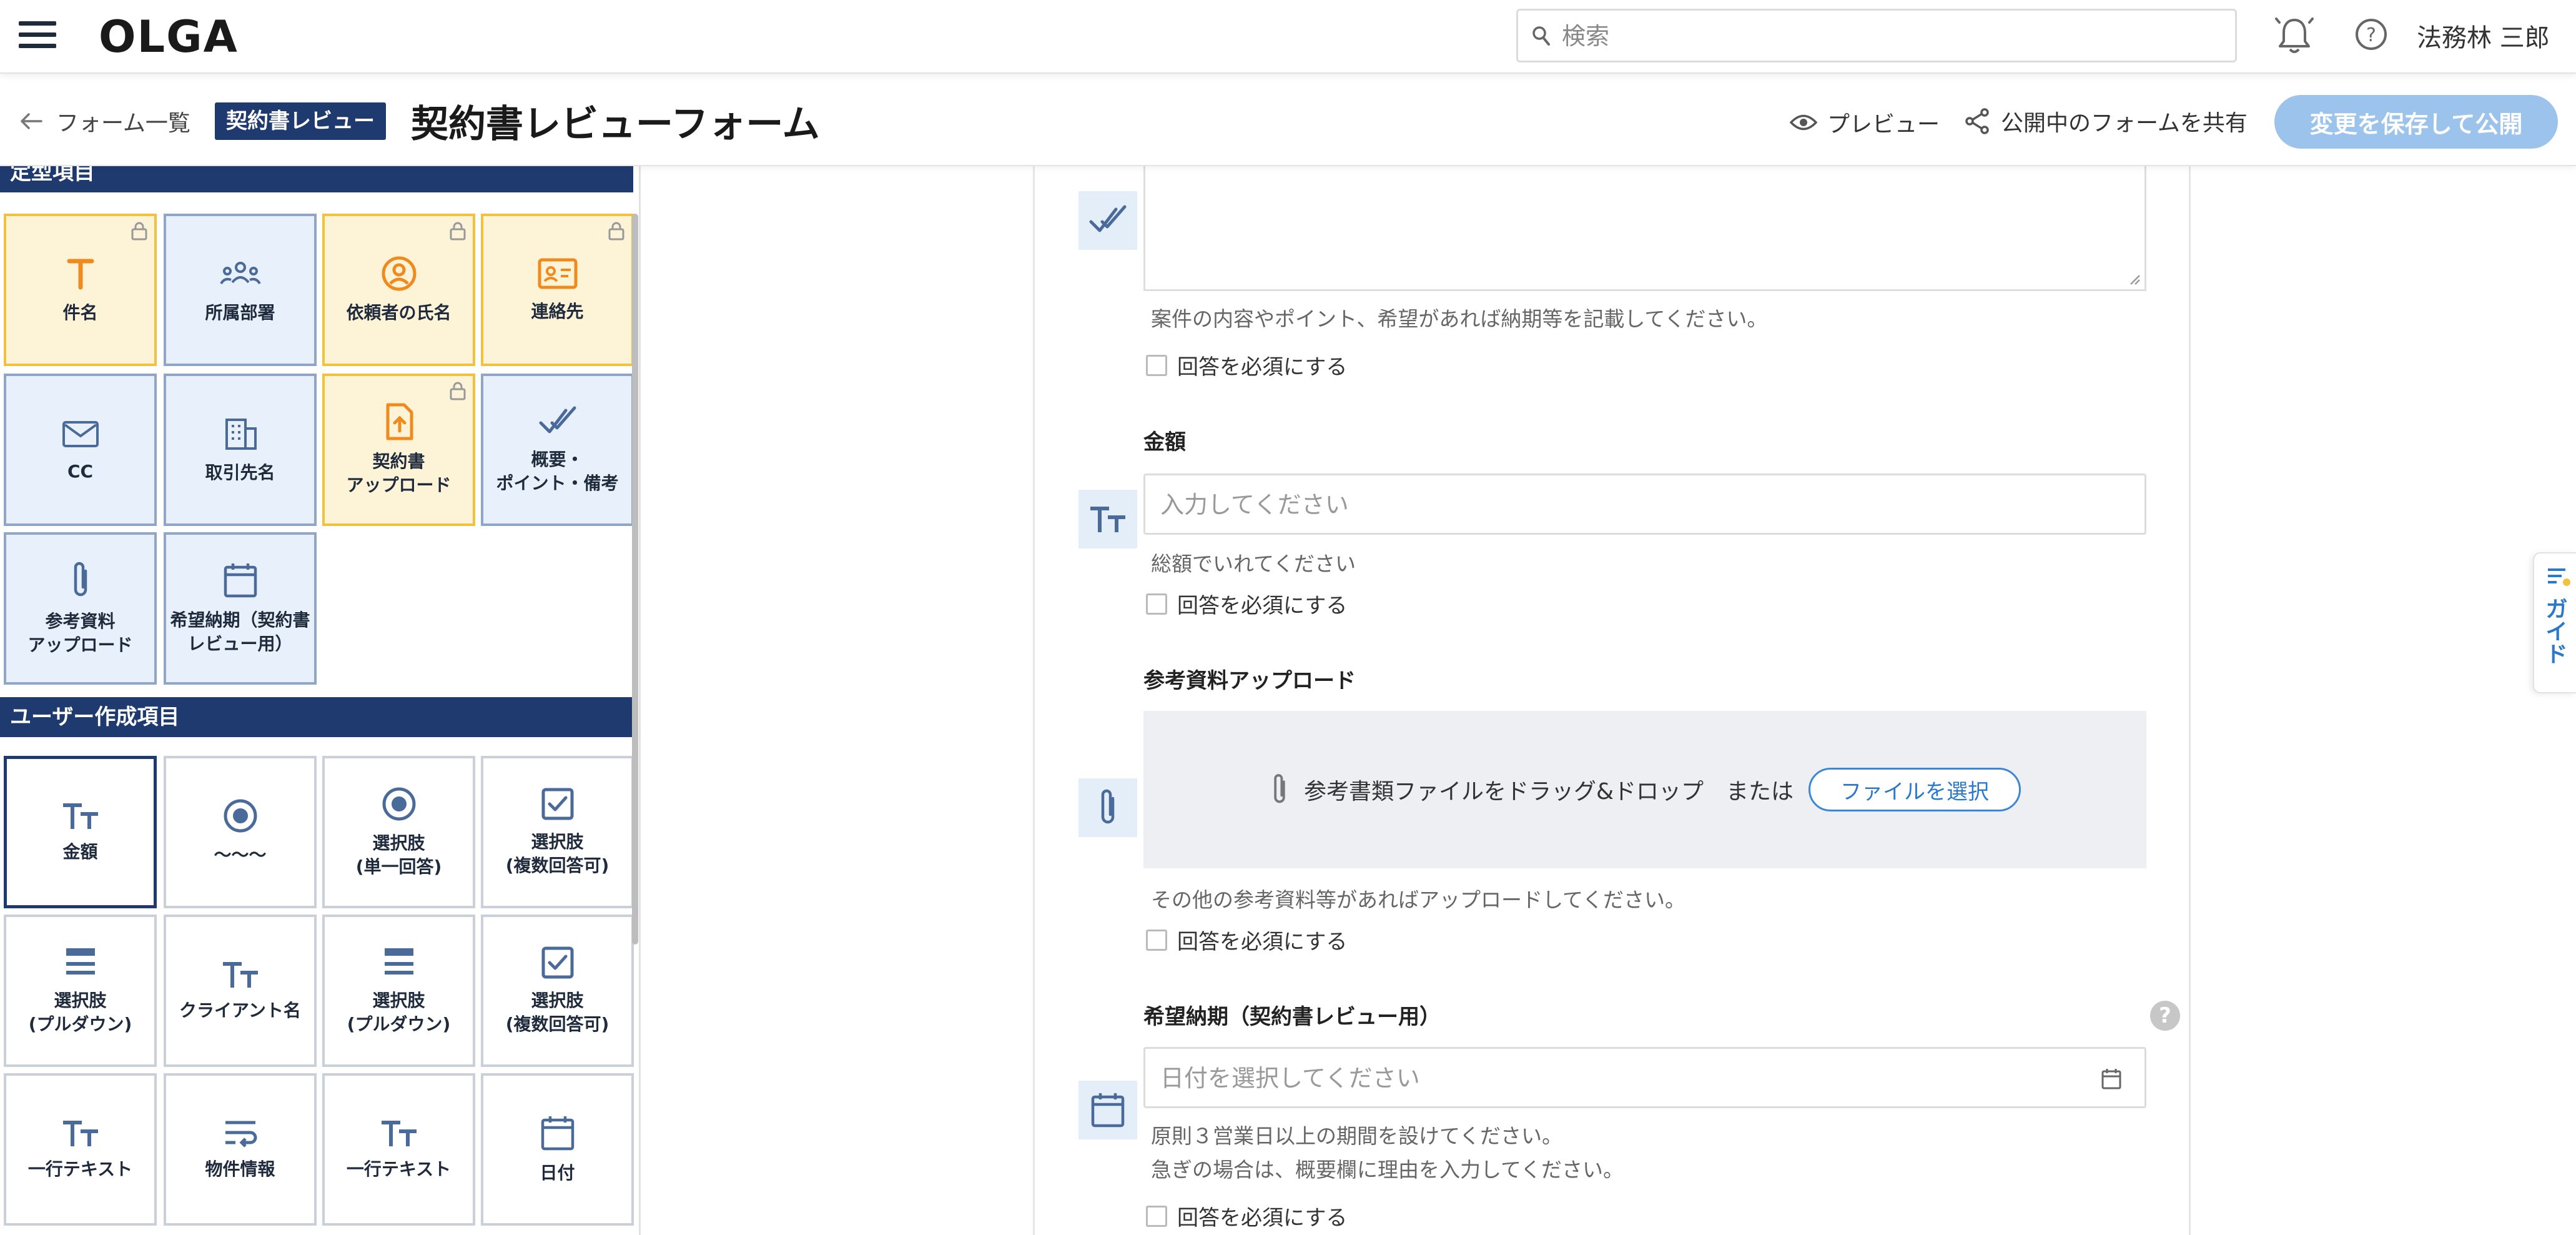  Describe the element at coordinates (80, 274) in the screenshot. I see `text-t-icon` at that location.